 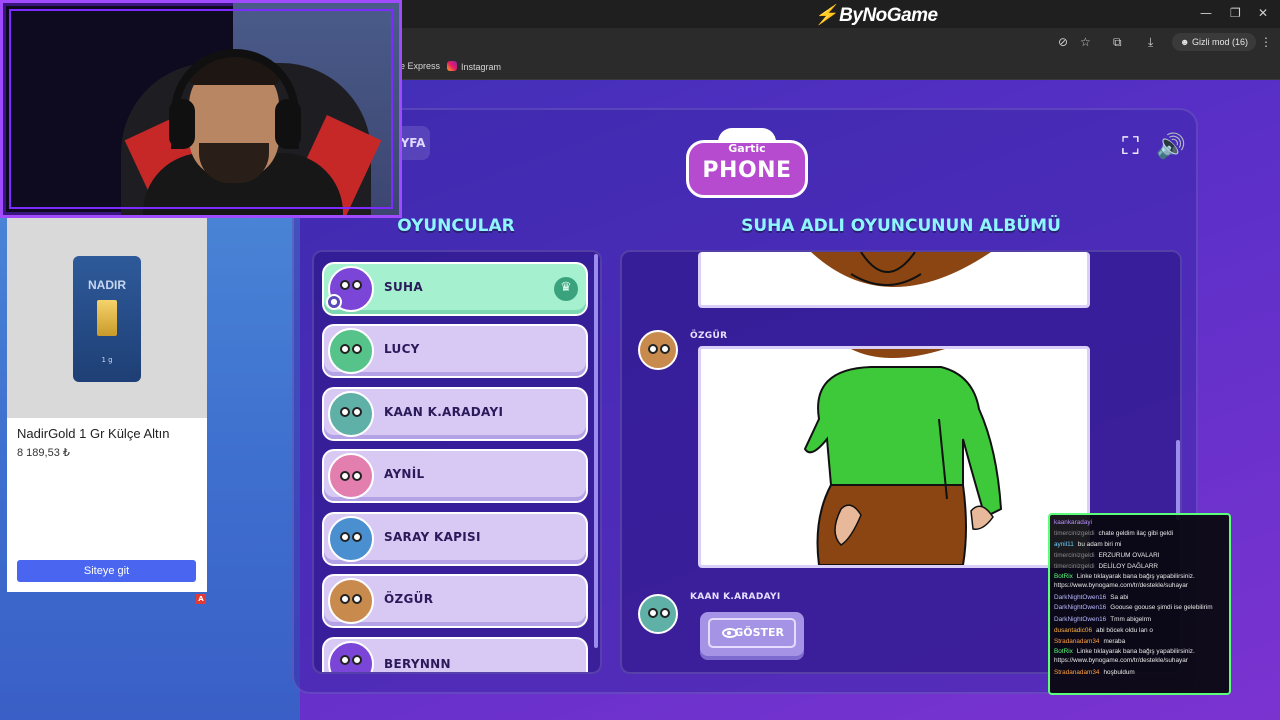 I want to click on player-row-aynil: AYNİL, so click(x=455, y=476).